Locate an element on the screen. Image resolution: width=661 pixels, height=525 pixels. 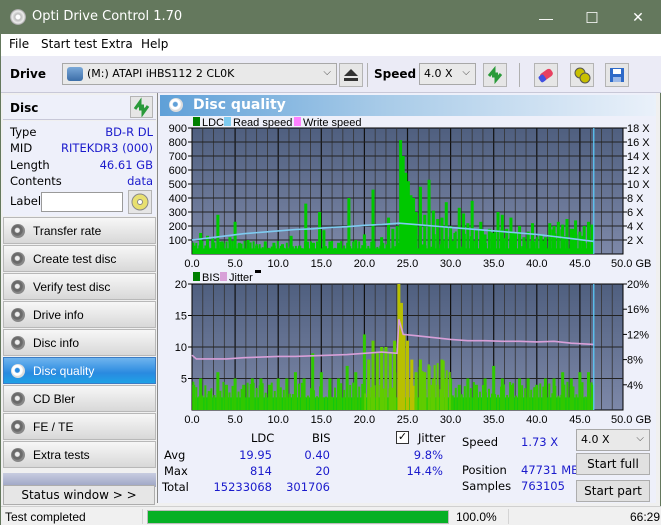
maximize-button: ☐ is located at coordinates (592, 17).